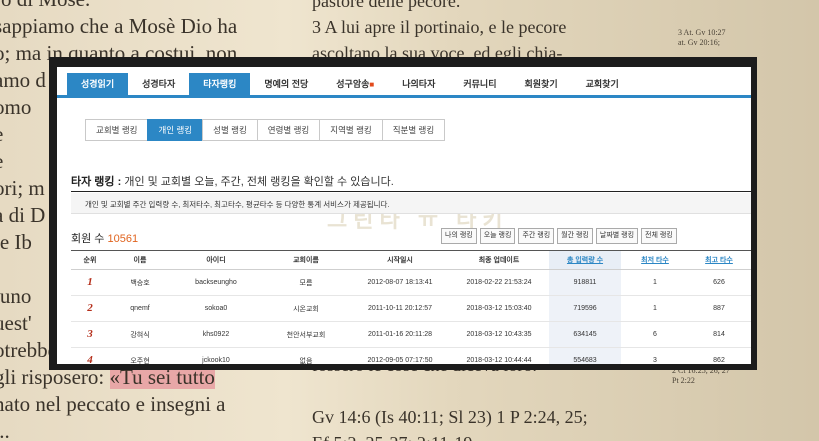  Describe the element at coordinates (306, 308) in the screenshot. I see `cell-church: 시온교회` at that location.